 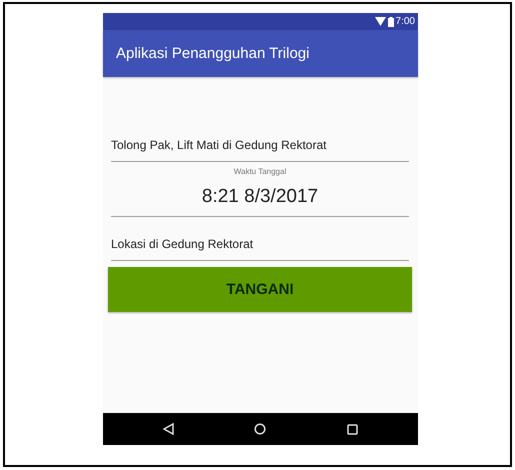 I want to click on date-time-field: Waktu Tanggal 8:21 8/3/2017, so click(x=260, y=189).